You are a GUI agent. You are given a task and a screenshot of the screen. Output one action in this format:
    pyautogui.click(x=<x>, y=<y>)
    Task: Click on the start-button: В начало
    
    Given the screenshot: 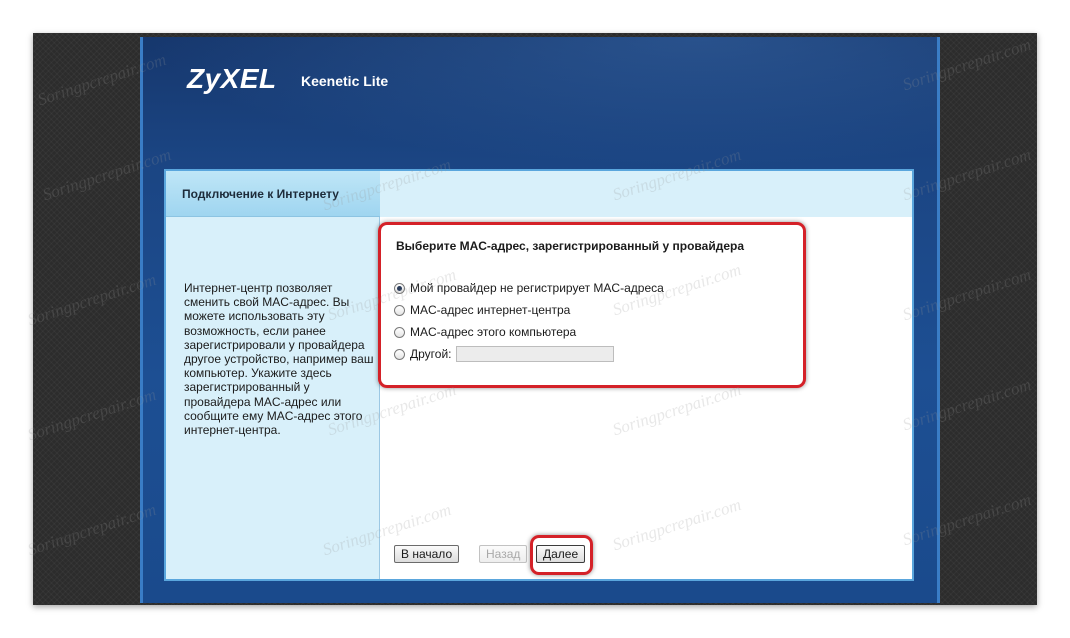 What is the action you would take?
    pyautogui.click(x=427, y=554)
    